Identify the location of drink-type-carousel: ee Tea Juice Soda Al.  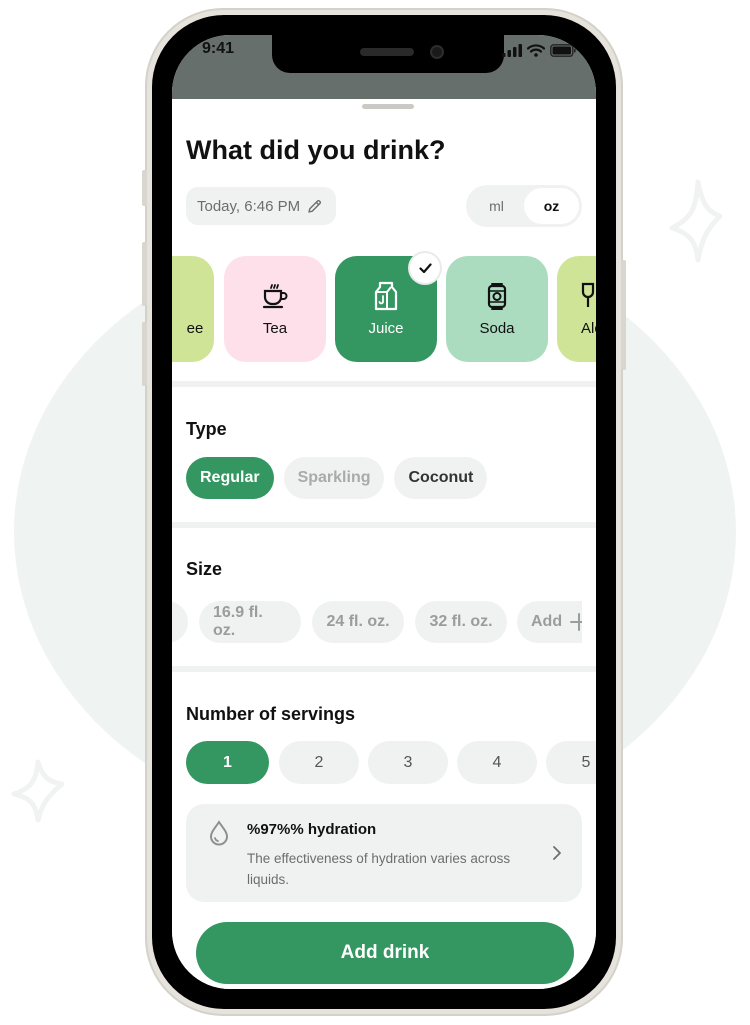
(384, 308).